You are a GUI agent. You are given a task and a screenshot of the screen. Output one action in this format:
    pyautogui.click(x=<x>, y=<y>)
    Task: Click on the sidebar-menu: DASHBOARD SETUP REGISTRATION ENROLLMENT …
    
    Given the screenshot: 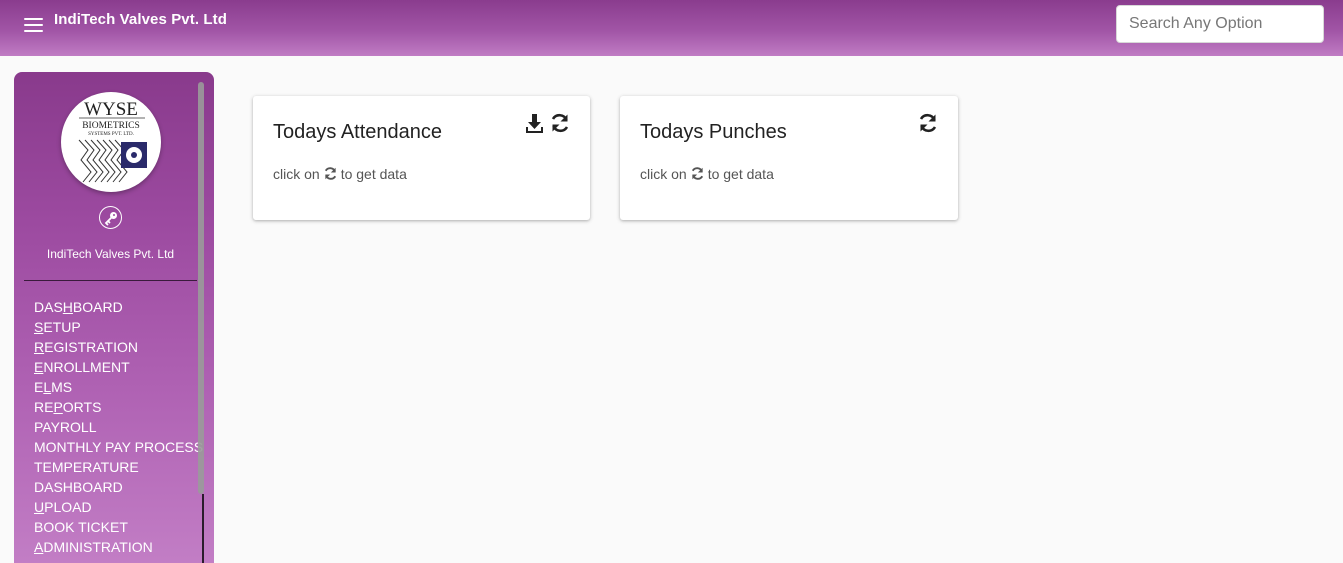 What is the action you would take?
    pyautogui.click(x=118, y=427)
    